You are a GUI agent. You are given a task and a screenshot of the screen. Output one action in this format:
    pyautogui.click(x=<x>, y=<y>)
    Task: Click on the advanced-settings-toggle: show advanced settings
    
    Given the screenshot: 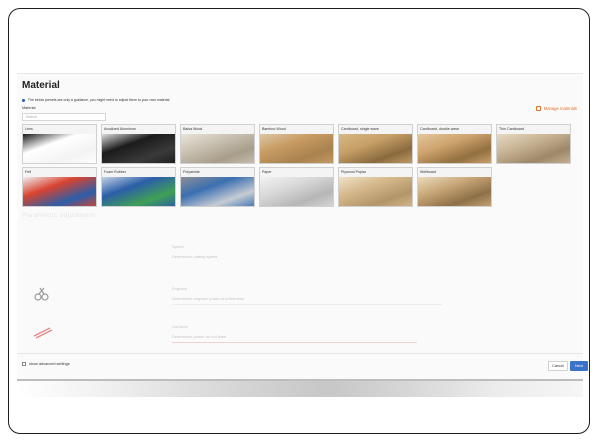 What is the action you would take?
    pyautogui.click(x=46, y=364)
    